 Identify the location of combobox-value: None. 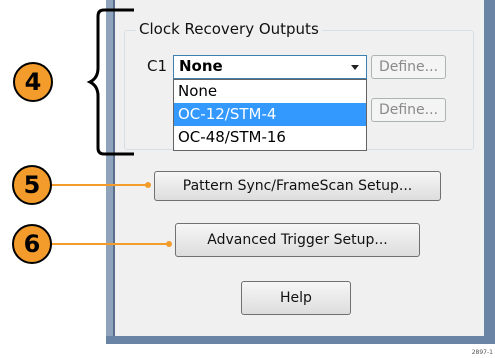
(201, 66).